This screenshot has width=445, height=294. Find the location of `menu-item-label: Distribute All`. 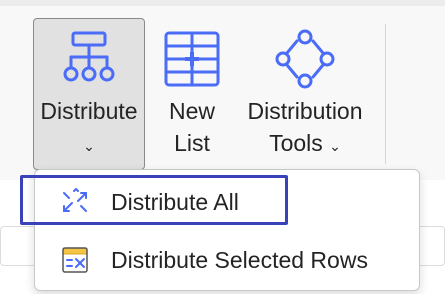

menu-item-label: Distribute All is located at coordinates (175, 201).